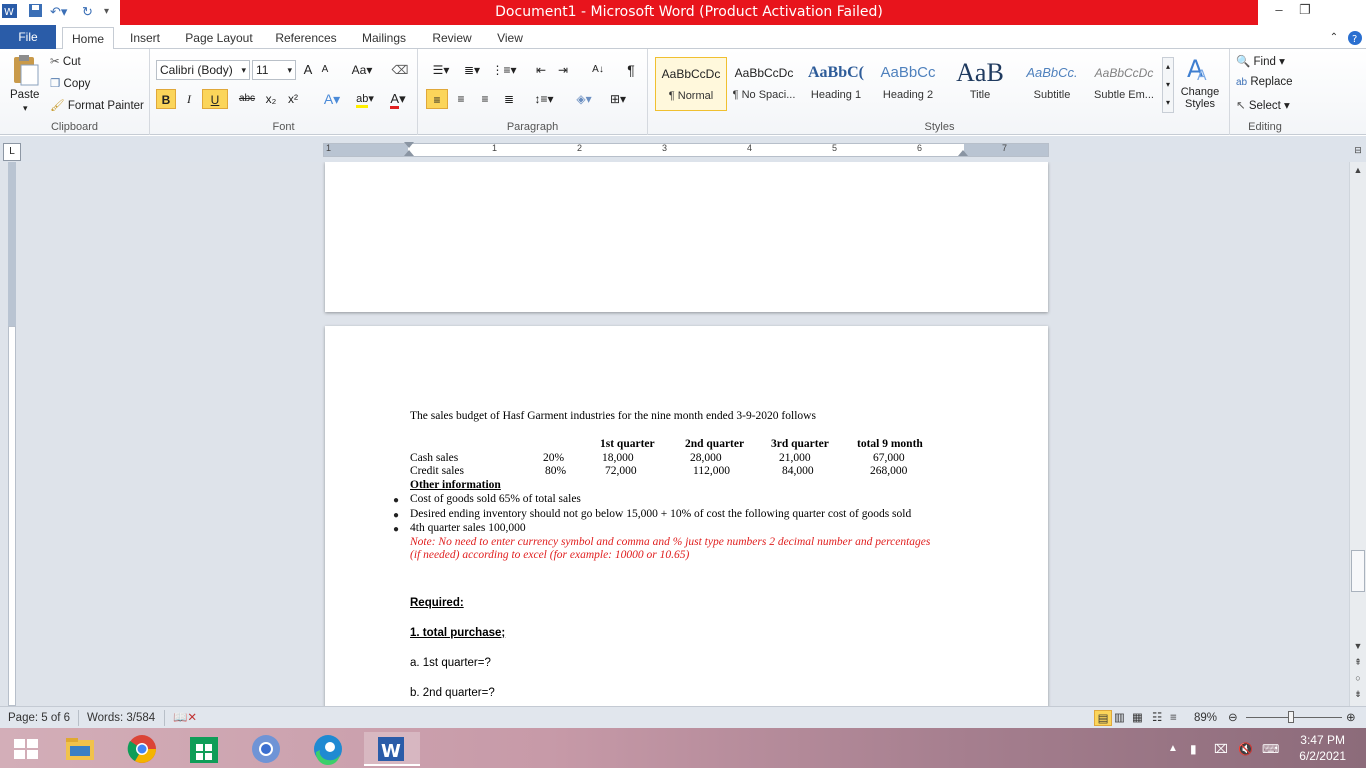 The width and height of the screenshot is (1366, 768). What do you see at coordinates (271, 99) in the screenshot?
I see `subscript-button: x₂` at bounding box center [271, 99].